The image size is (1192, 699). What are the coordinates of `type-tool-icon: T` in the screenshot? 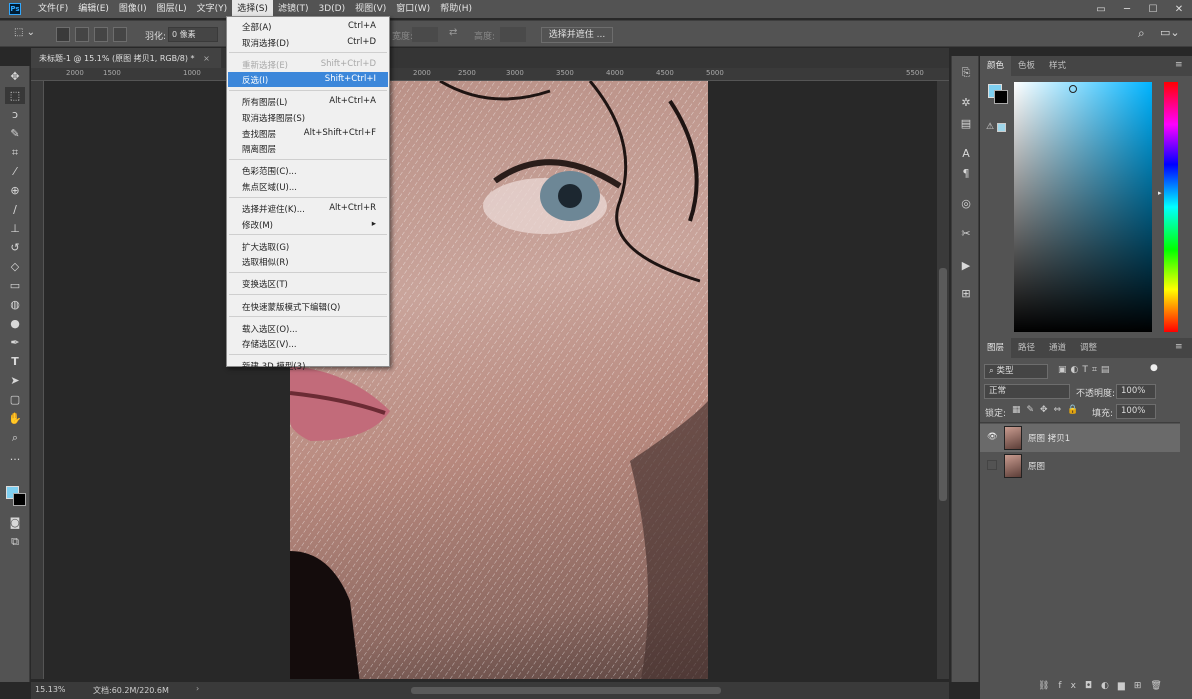 It's located at (15, 361).